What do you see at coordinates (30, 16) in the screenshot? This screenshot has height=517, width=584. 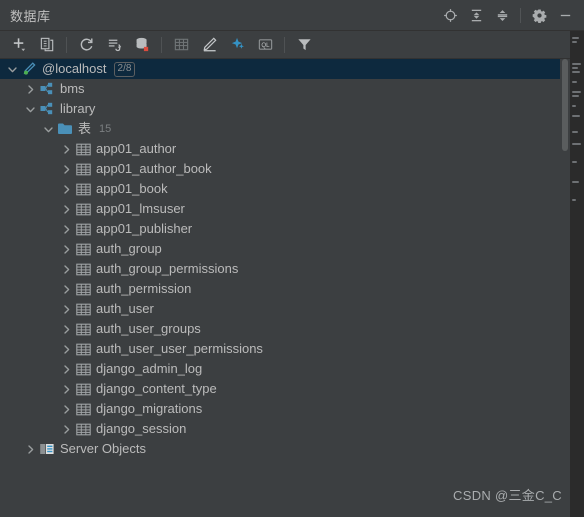 I see `page-title: 数据库` at bounding box center [30, 16].